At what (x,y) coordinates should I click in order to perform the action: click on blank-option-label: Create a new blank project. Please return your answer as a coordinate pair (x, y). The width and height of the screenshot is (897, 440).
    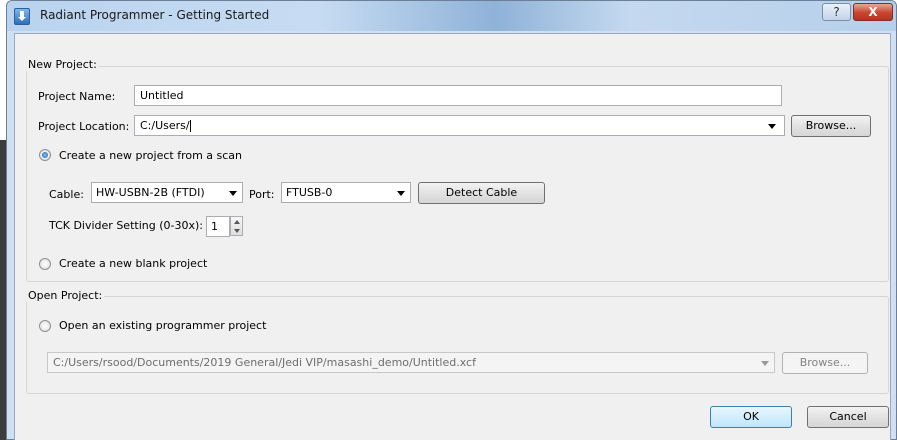
    Looking at the image, I should click on (133, 264).